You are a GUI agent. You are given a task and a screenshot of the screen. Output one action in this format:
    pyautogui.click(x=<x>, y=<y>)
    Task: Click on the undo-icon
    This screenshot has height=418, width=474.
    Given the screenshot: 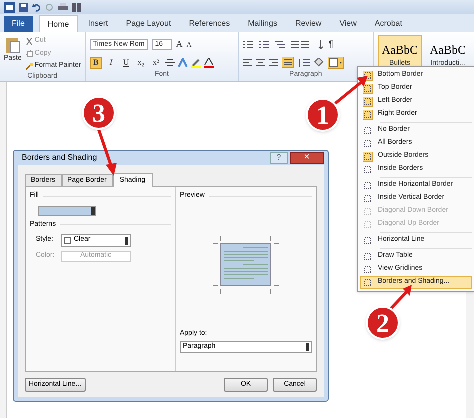 What is the action you would take?
    pyautogui.click(x=36, y=7)
    